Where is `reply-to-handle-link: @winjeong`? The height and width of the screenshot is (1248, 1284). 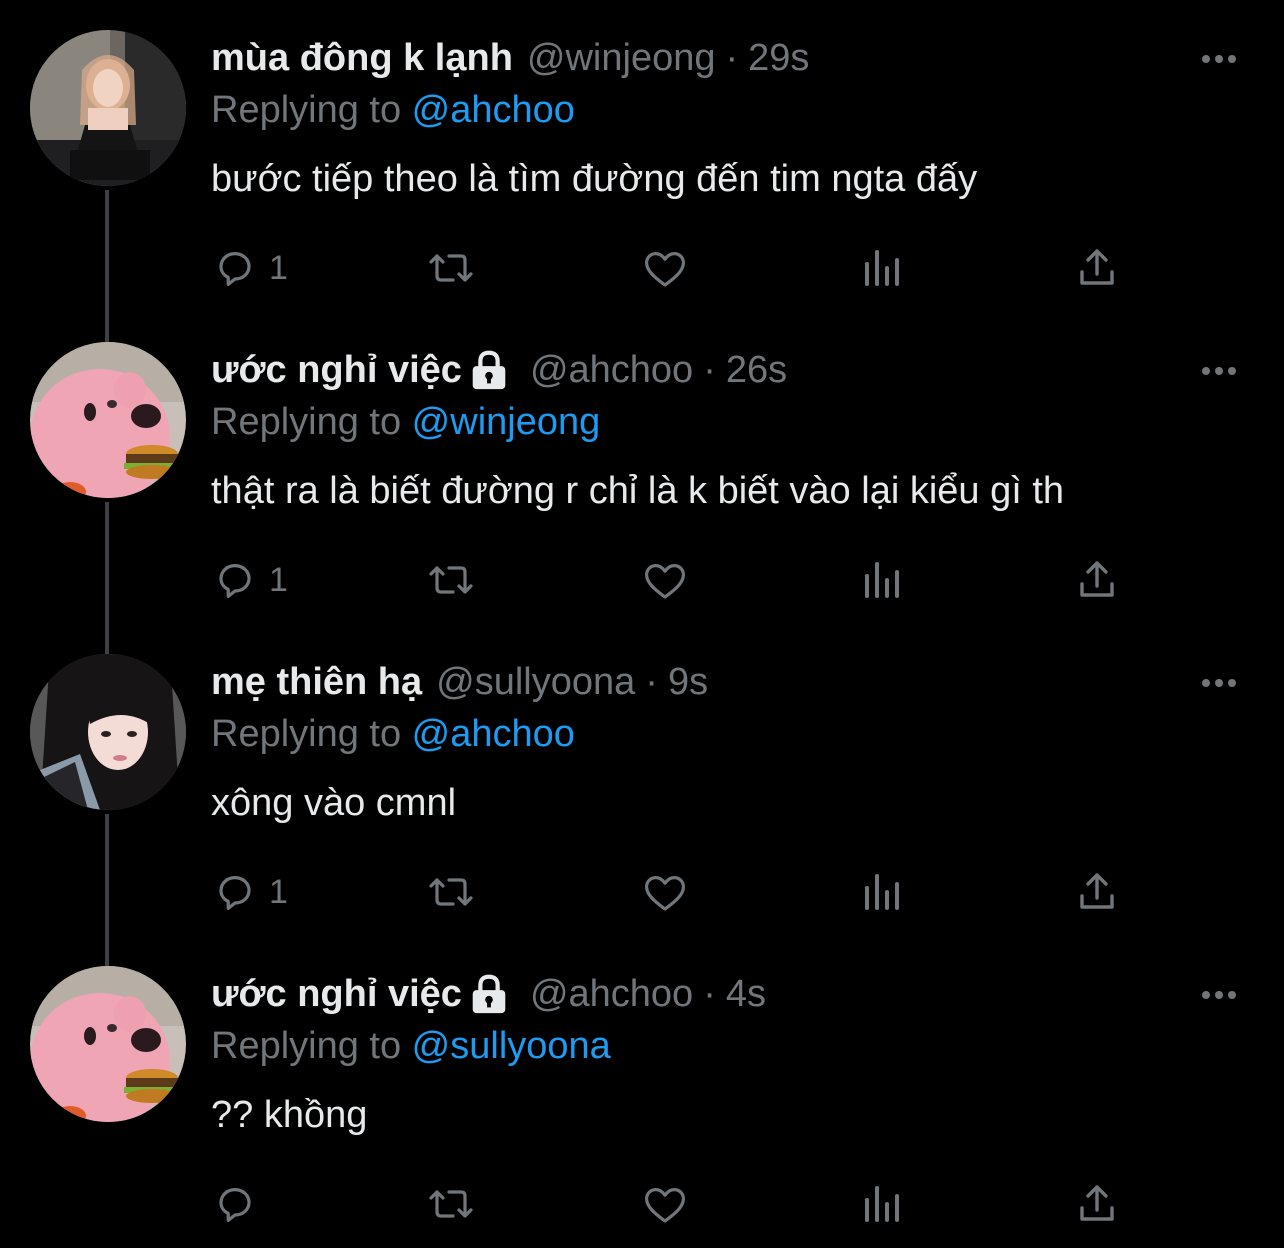
reply-to-handle-link: @winjeong is located at coordinates (506, 422).